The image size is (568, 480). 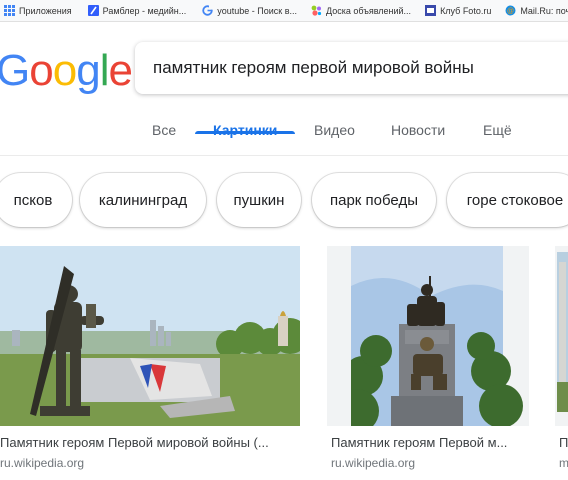 I want to click on bookmark-label: Клуб Foto.ru, so click(x=466, y=10).